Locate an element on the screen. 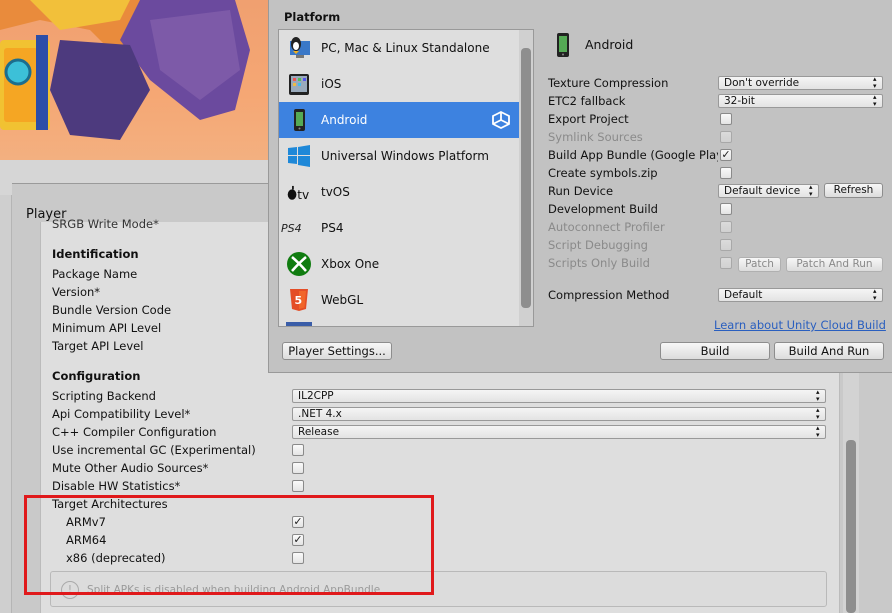 Image resolution: width=892 pixels, height=613 pixels. platform-label: Xbox One is located at coordinates (350, 264).